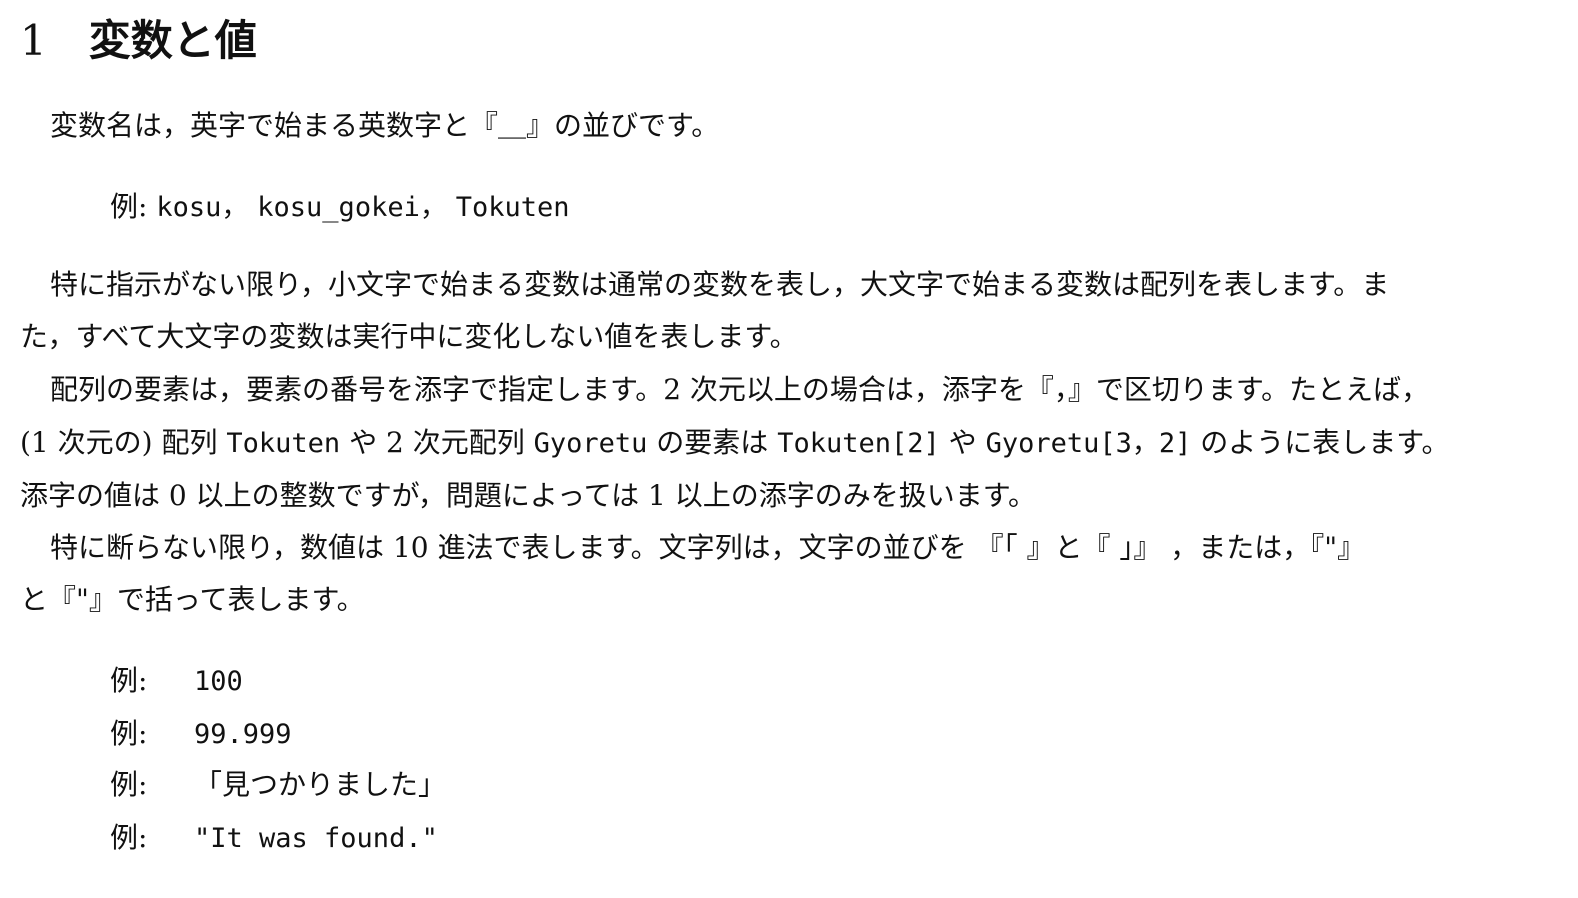 The height and width of the screenshot is (898, 1578). Describe the element at coordinates (218, 681) in the screenshot. I see `example-value: 100` at that location.